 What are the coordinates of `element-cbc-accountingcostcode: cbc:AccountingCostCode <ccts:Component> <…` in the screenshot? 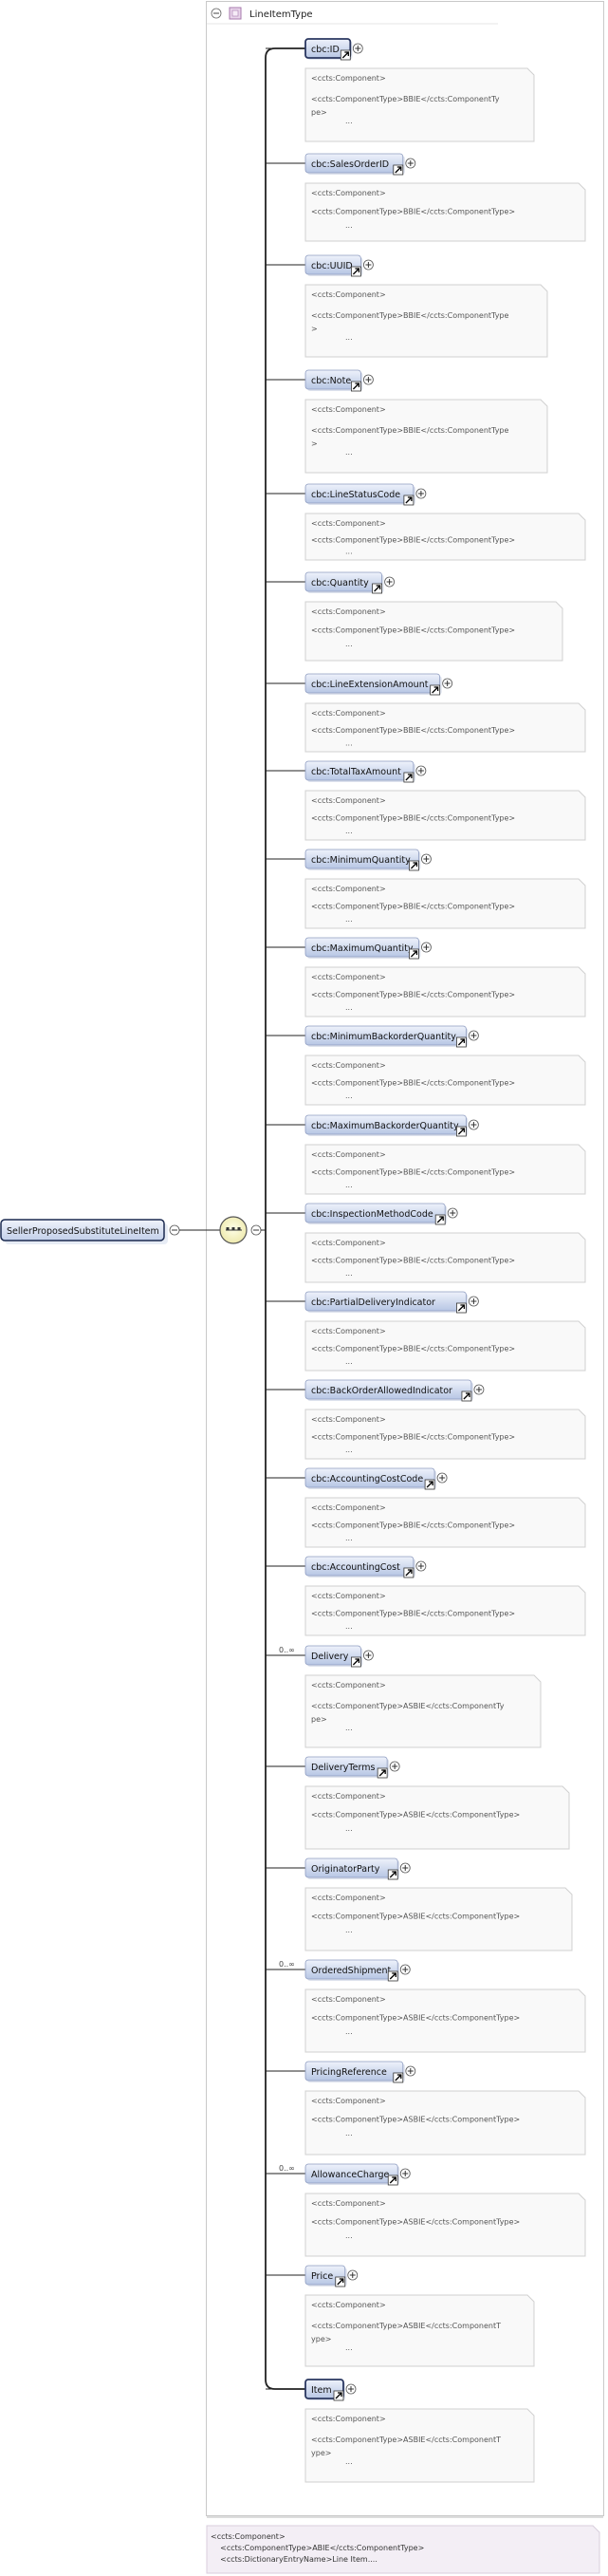 It's located at (426, 1508).